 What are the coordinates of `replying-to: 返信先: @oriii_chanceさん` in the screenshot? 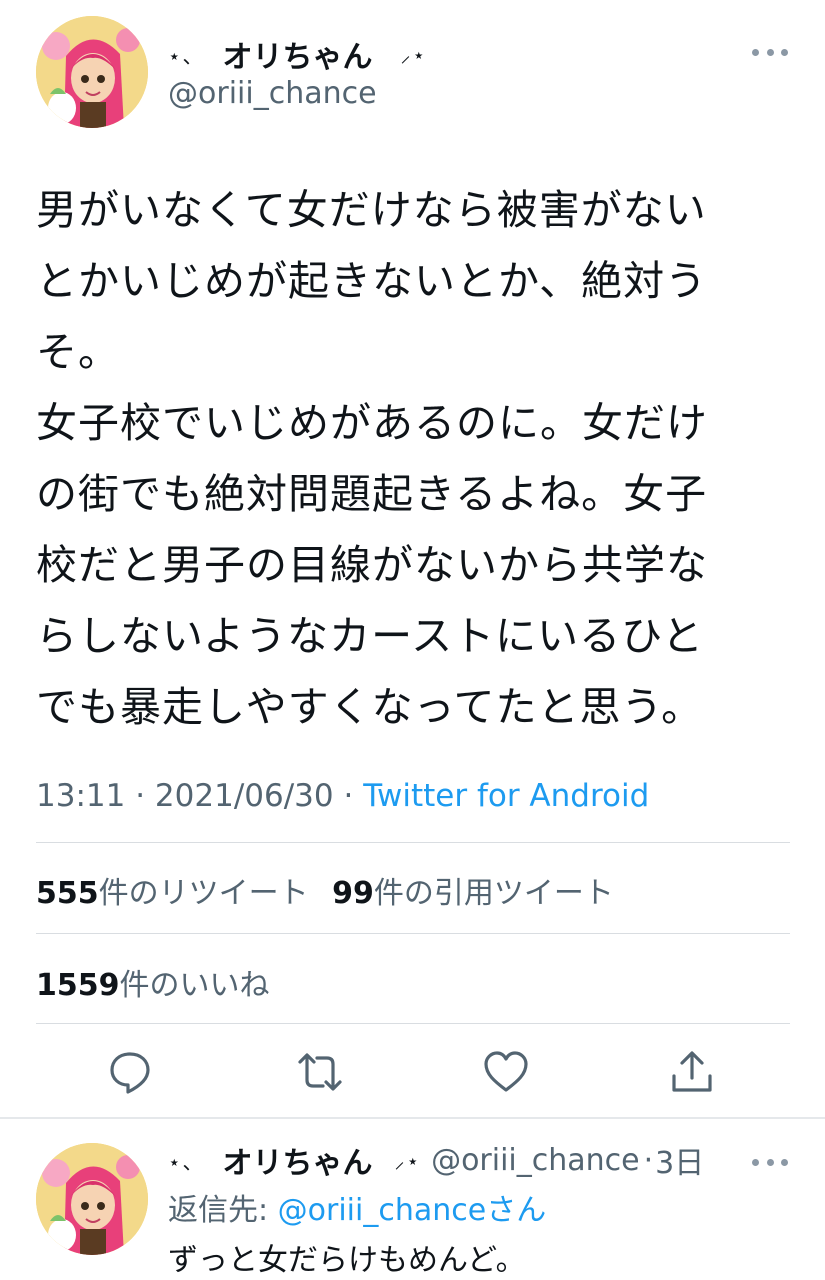 It's located at (357, 1207).